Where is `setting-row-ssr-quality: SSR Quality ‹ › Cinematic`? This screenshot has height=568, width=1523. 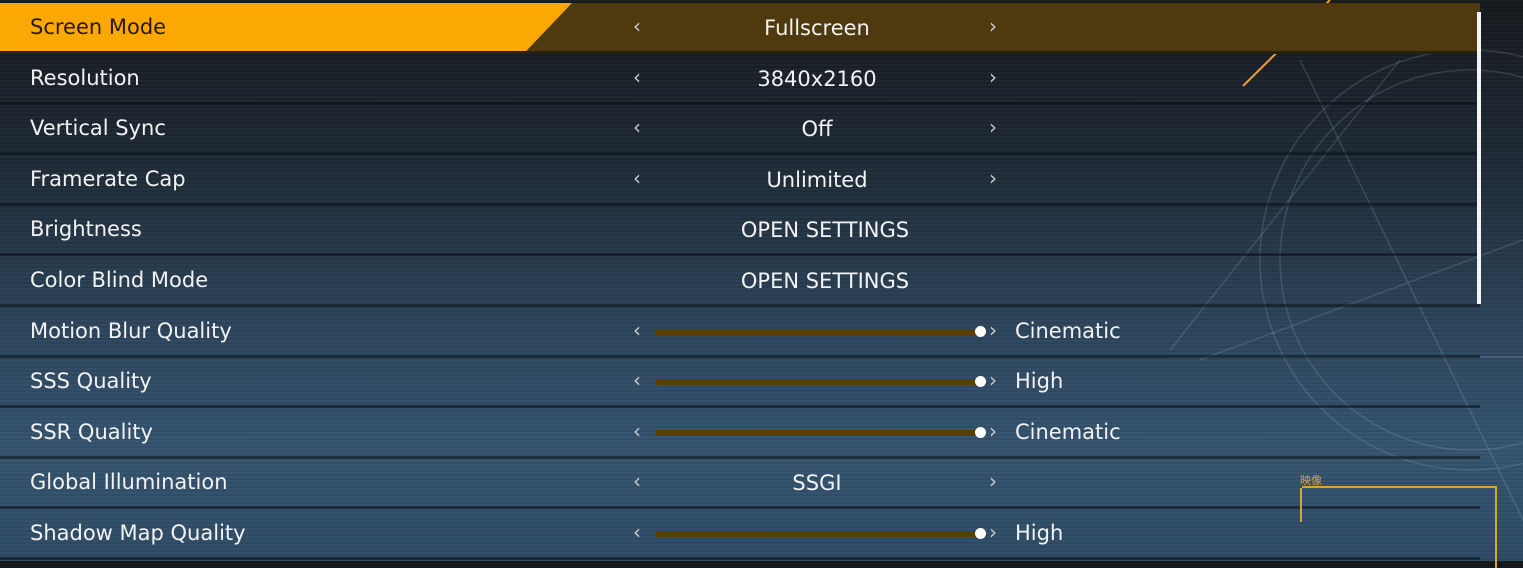
setting-row-ssr-quality: SSR Quality ‹ › Cinematic is located at coordinates (740, 433).